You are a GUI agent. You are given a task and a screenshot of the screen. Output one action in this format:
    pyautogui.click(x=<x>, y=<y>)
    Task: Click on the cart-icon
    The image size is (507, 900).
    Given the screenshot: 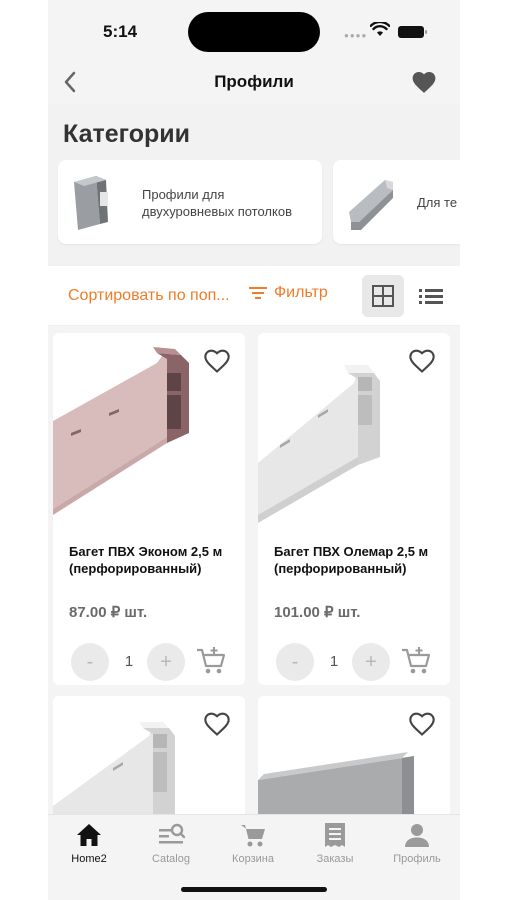 What is the action you would take?
    pyautogui.click(x=253, y=836)
    